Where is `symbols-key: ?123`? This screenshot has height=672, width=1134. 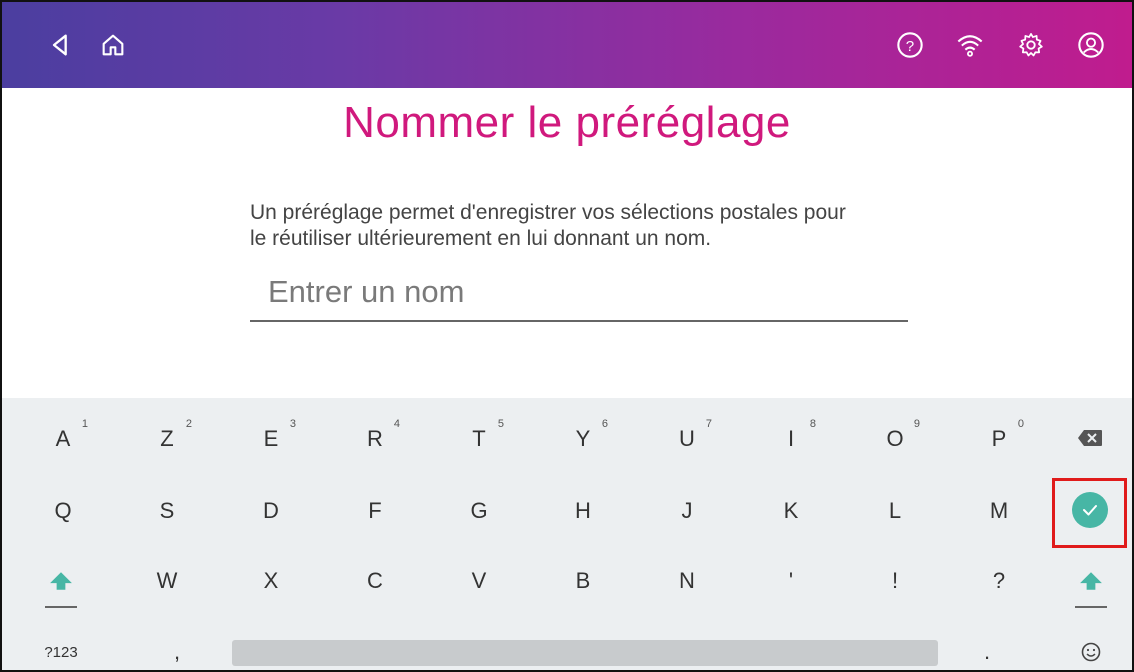
symbols-key: ?123 is located at coordinates (61, 652).